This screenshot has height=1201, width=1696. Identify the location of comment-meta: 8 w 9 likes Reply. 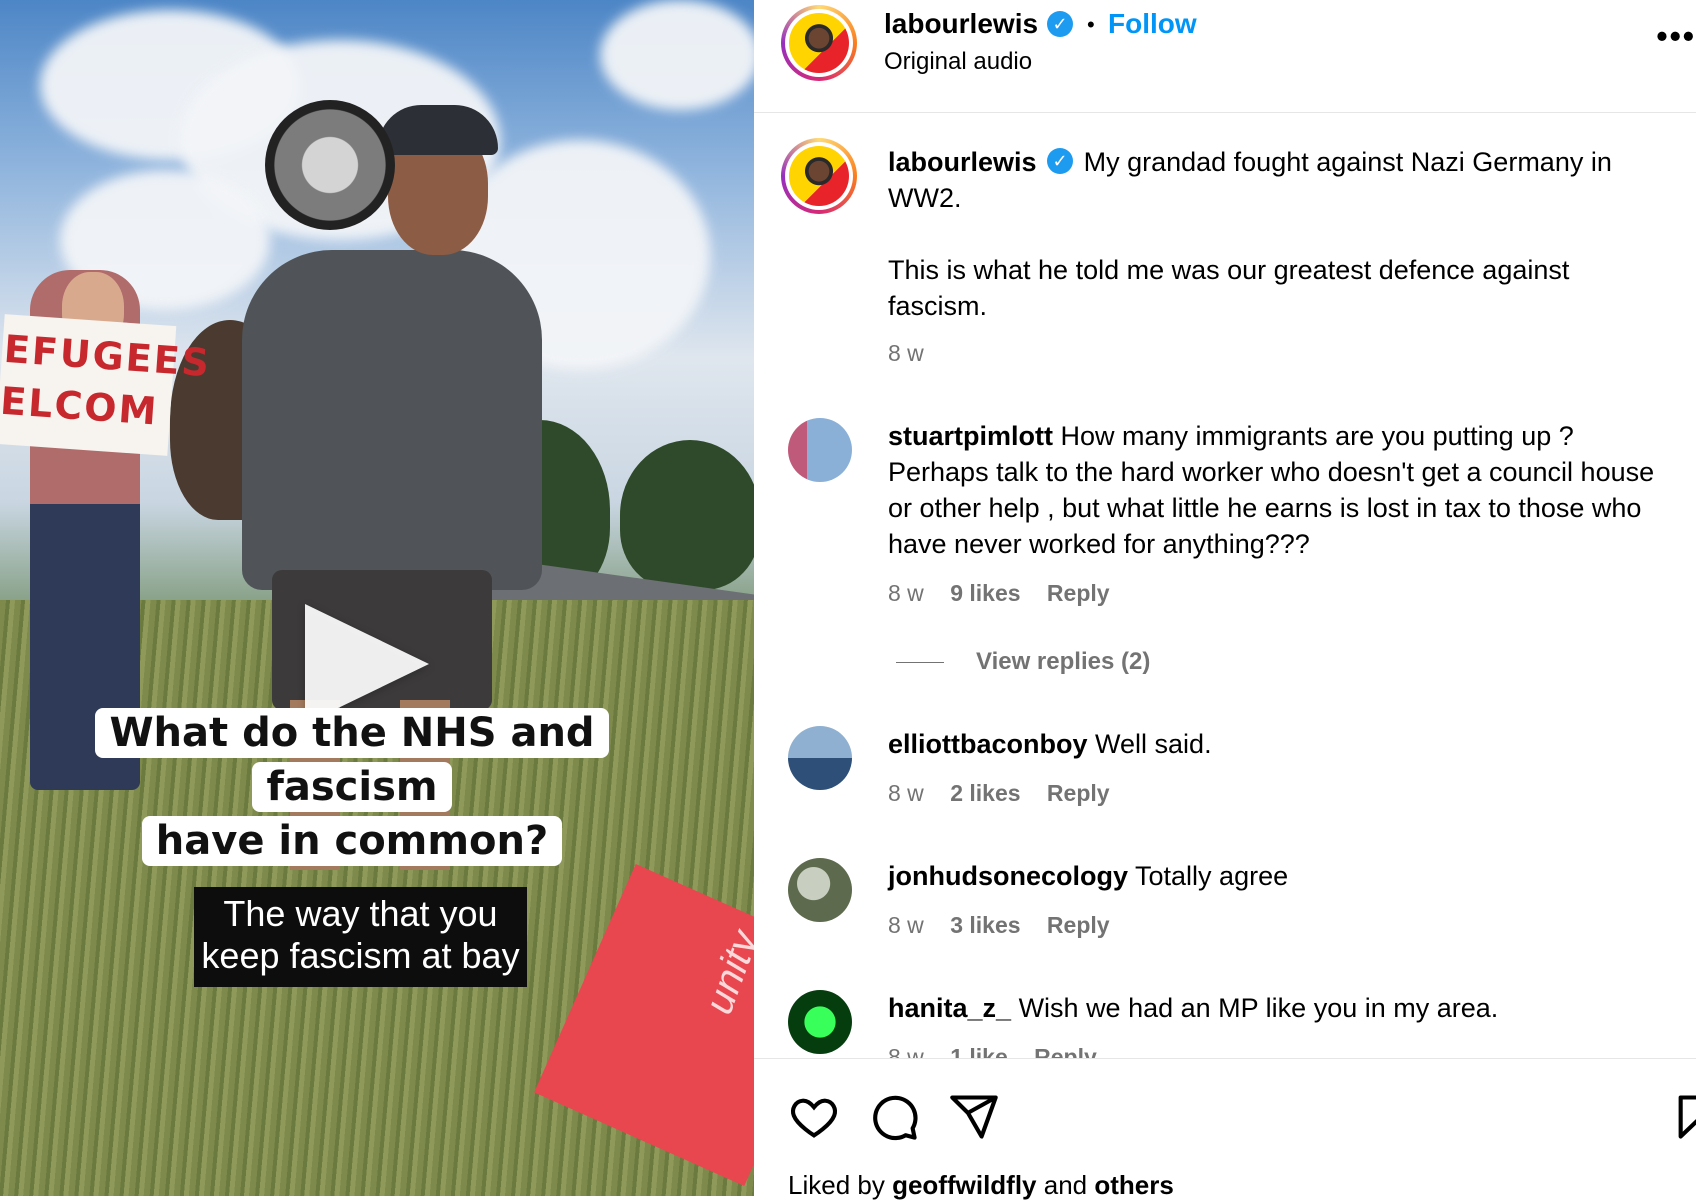
(1009, 593).